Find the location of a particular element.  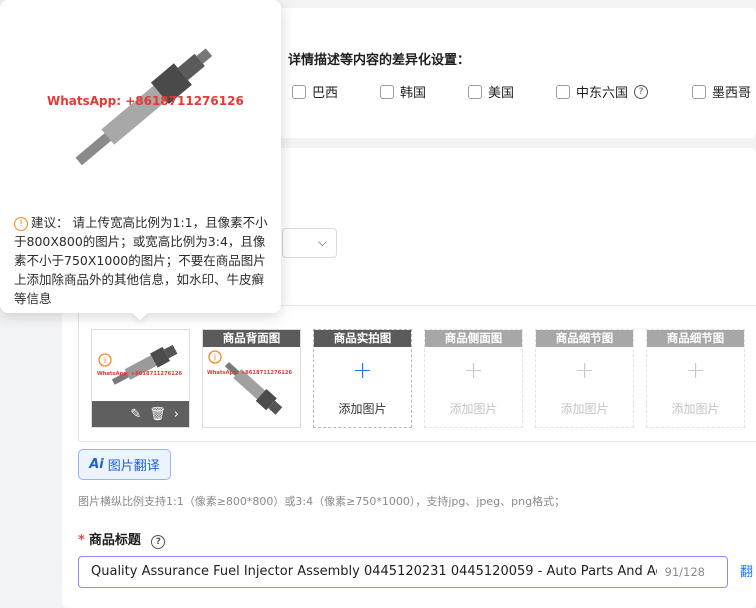

country-option-brazil: 巴西 is located at coordinates (315, 91).